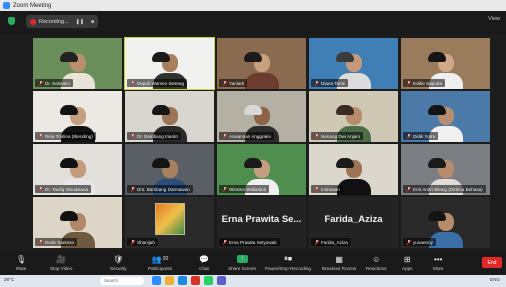  Describe the element at coordinates (438, 259) in the screenshot. I see `more-icon: •••` at that location.